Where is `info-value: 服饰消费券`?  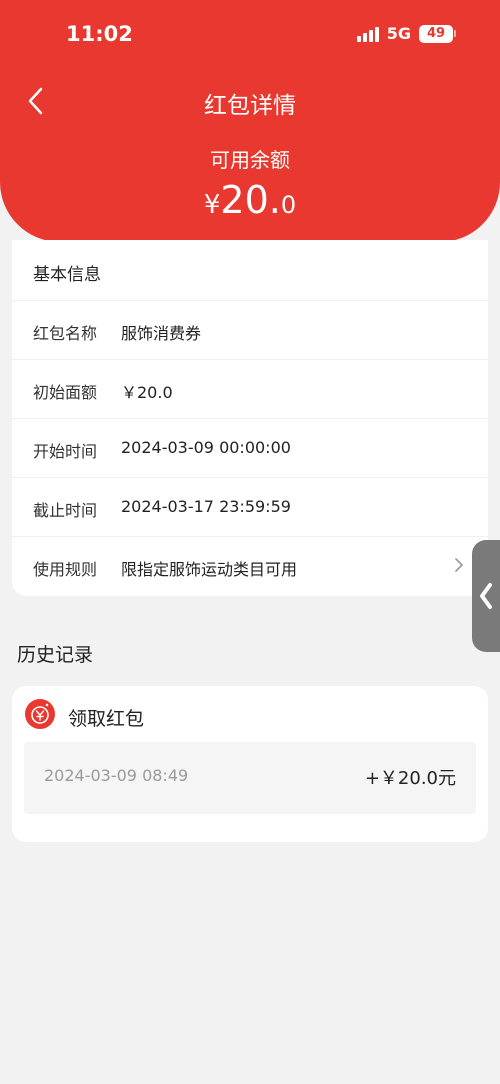
info-value: 服饰消费券 is located at coordinates (161, 333).